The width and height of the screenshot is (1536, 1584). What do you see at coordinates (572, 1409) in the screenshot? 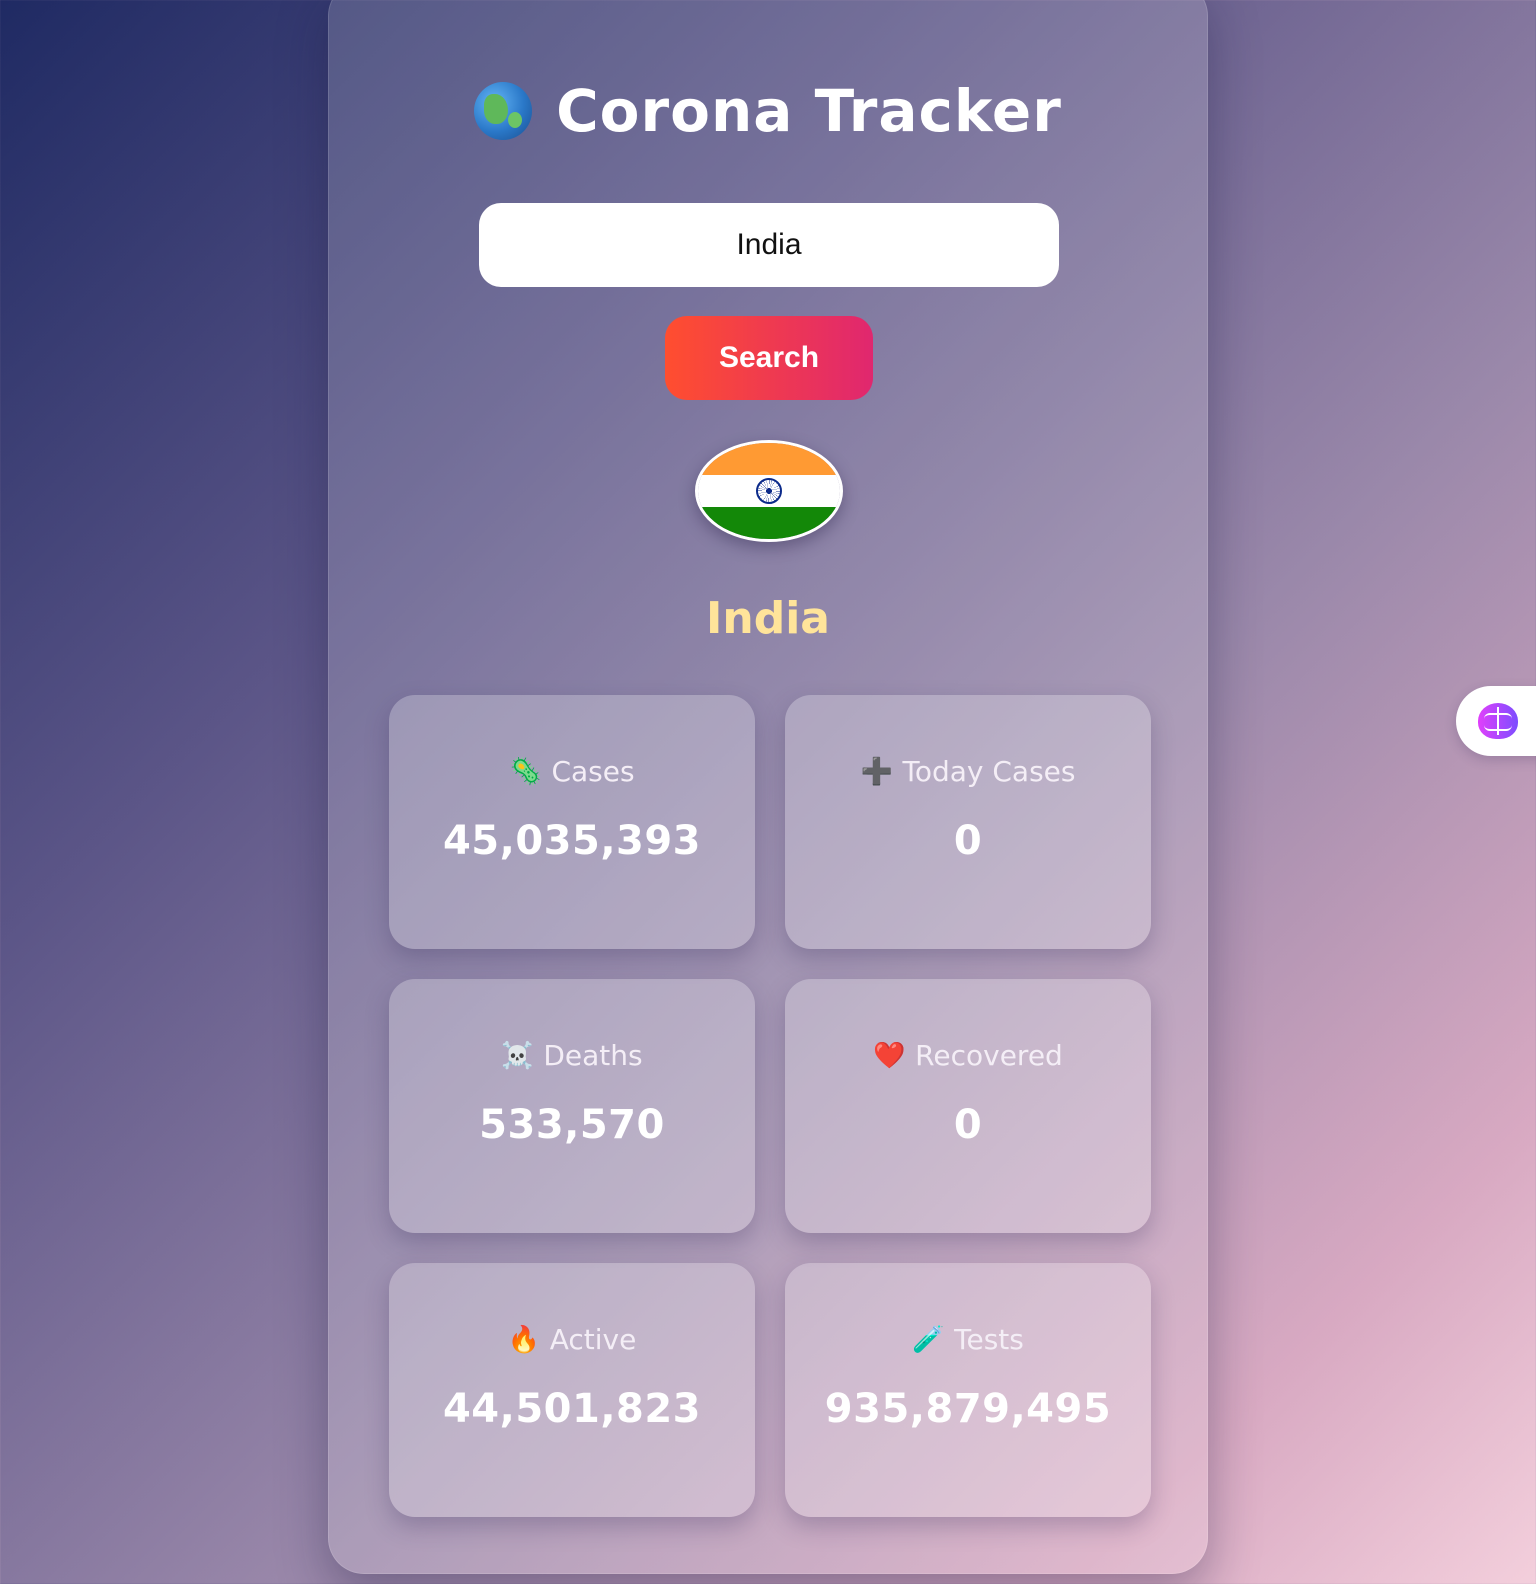
I see `stat-value: 44,501,823` at bounding box center [572, 1409].